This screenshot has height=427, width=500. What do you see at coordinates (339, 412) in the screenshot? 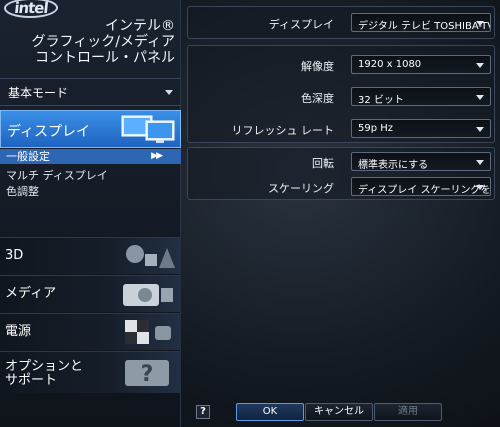
I see `cancel-button: キャンセル` at bounding box center [339, 412].